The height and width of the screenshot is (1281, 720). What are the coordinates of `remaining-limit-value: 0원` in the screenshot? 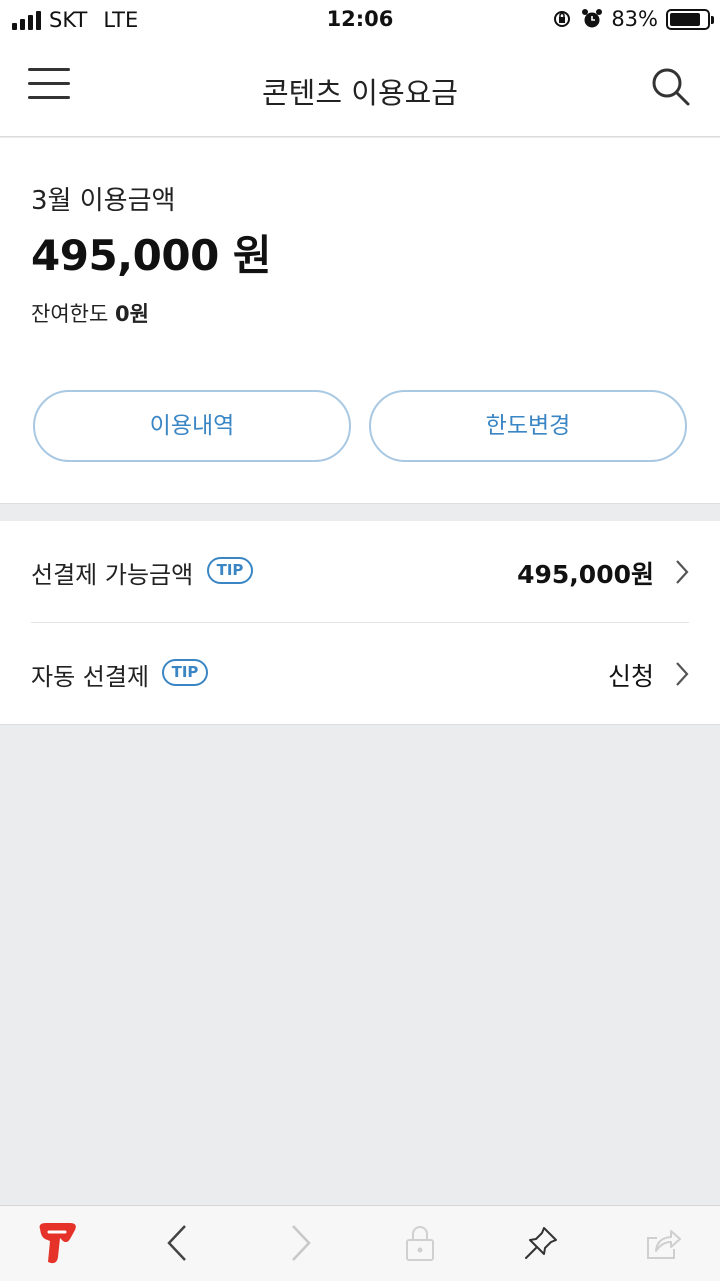 It's located at (131, 314).